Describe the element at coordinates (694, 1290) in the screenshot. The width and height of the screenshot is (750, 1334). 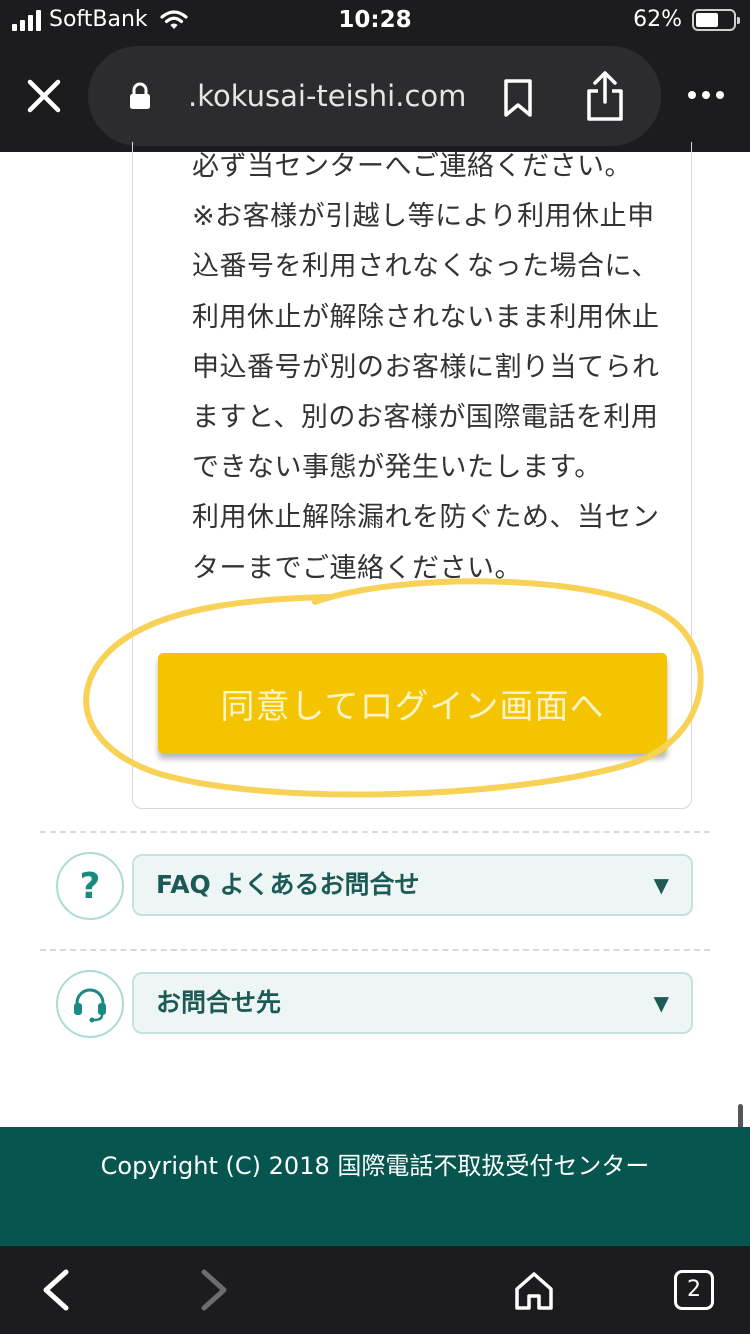
I see `tabs-count-button: 2` at that location.